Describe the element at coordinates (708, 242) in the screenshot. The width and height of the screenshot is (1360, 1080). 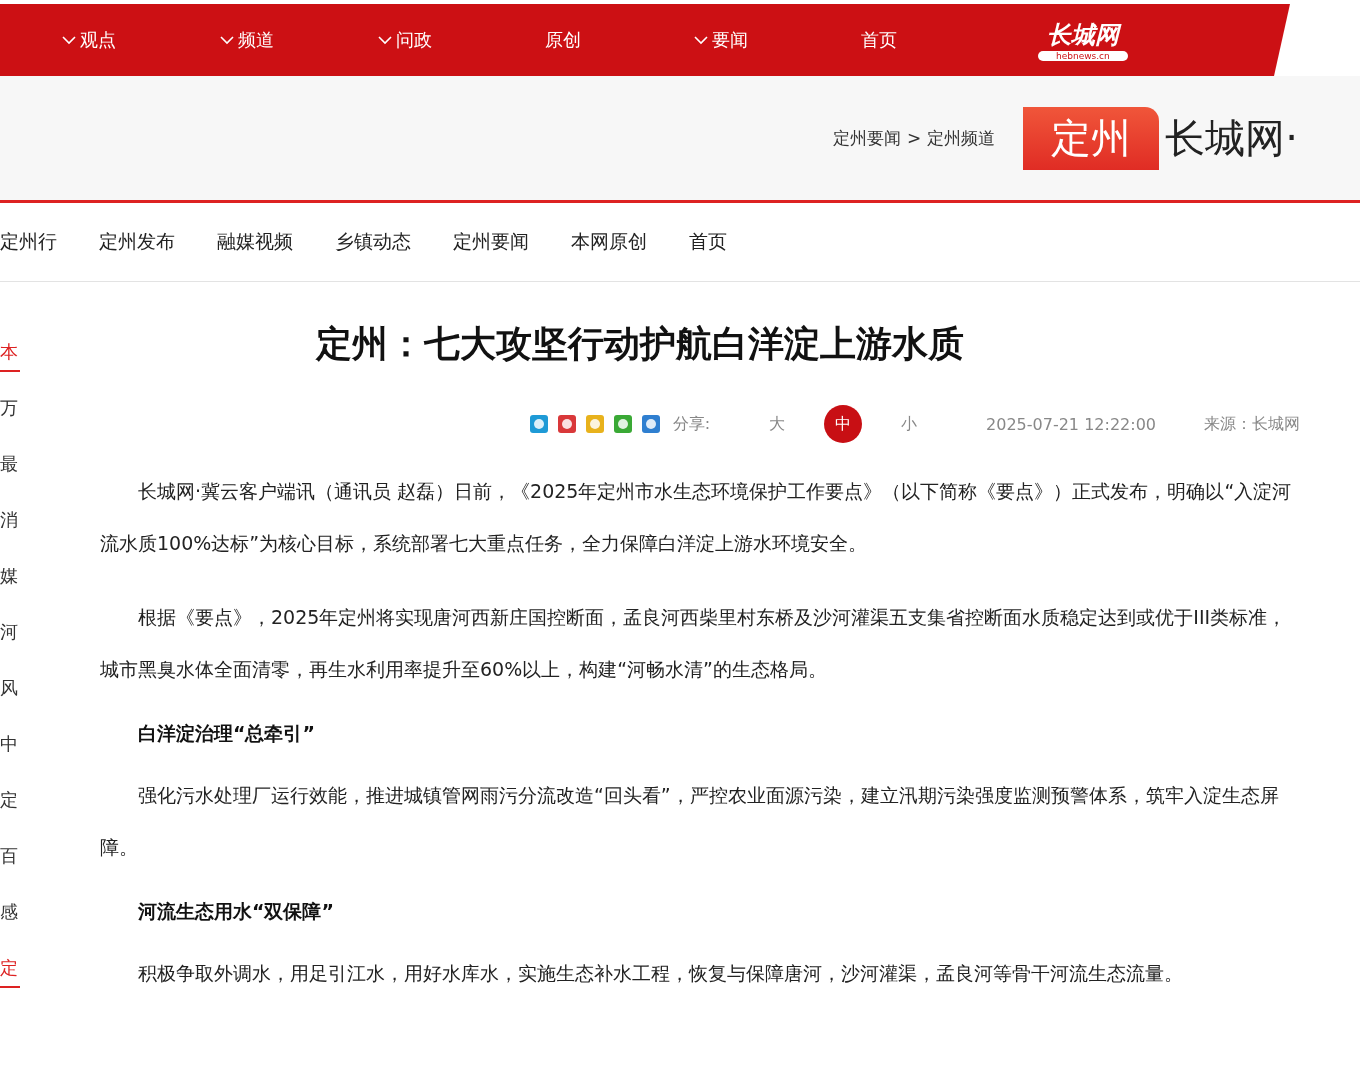
I see `channel-tab: 首页` at that location.